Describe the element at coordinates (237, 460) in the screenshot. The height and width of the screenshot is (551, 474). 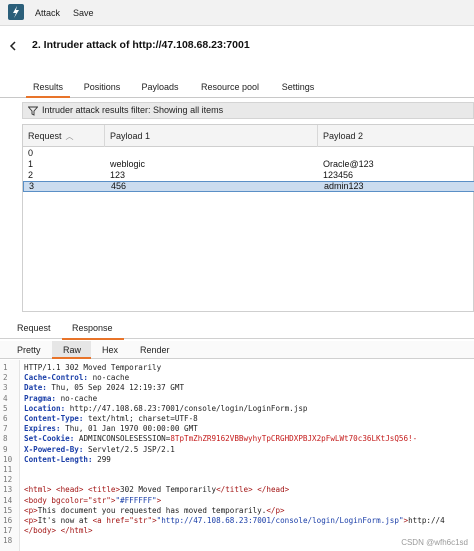
I see `code-line: 10 Content-Length: 299` at that location.